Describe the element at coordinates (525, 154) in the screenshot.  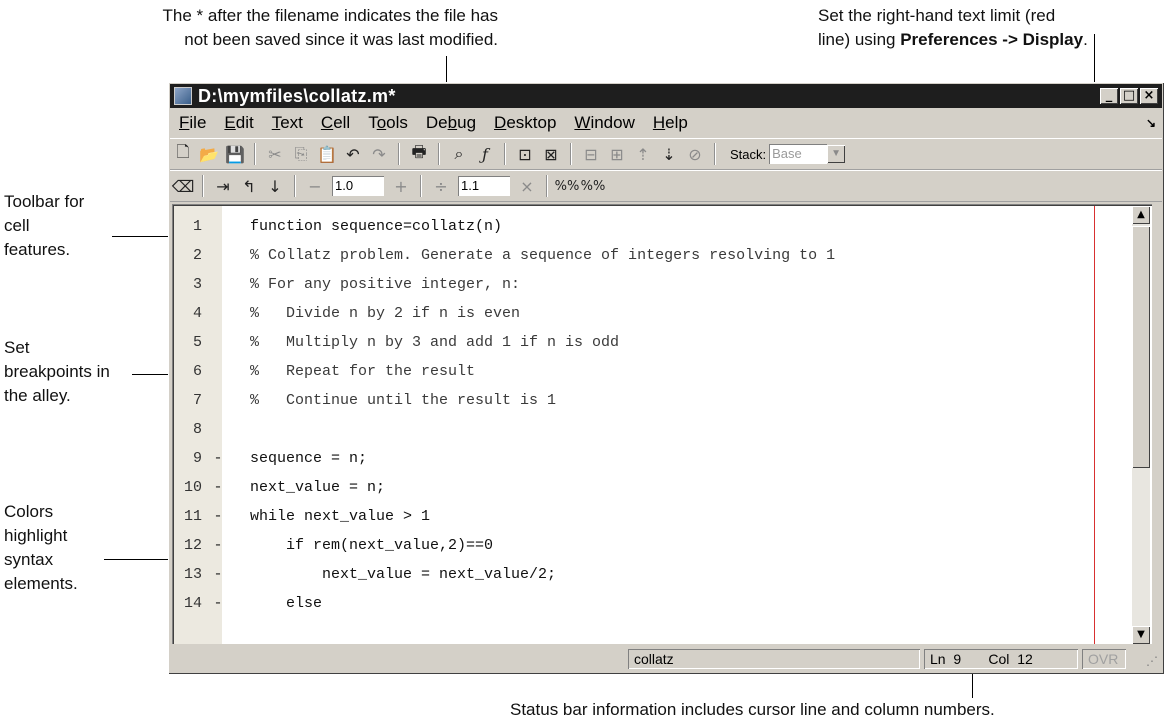
I see `set-breakpoint-icon: ⊡` at that location.